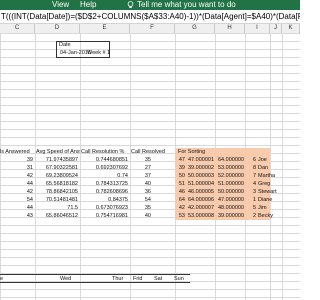 The image size is (320, 300). Describe the element at coordinates (230, 28) in the screenshot. I see `column-header: H` at that location.